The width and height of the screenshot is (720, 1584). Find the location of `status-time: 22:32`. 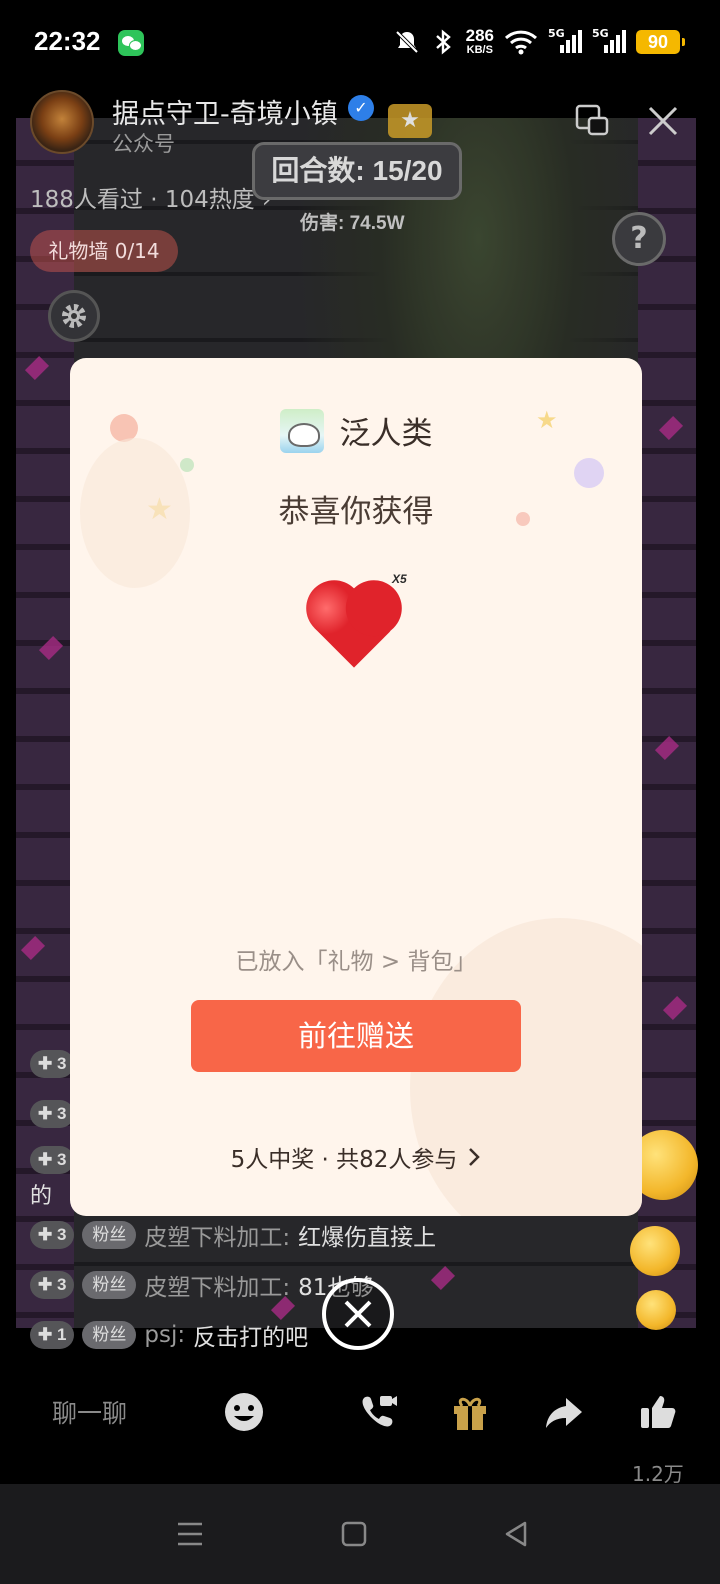

status-time: 22:32 is located at coordinates (67, 41).